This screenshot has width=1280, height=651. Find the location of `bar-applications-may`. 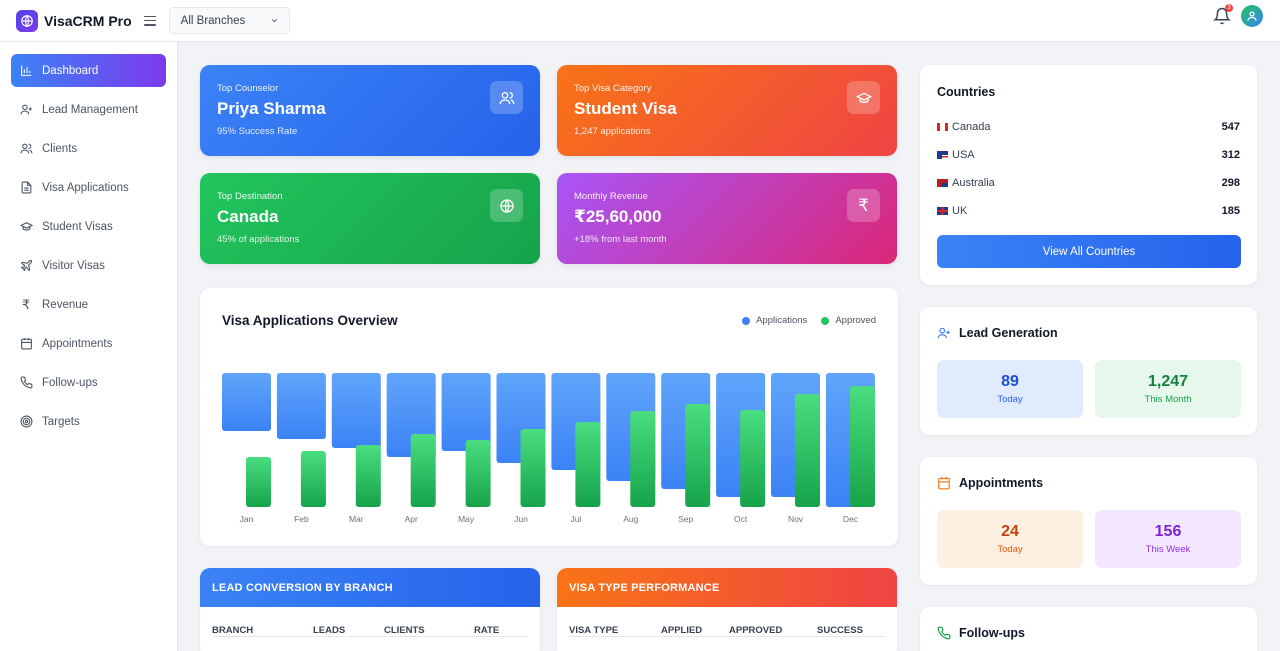

bar-applications-may is located at coordinates (466, 412).